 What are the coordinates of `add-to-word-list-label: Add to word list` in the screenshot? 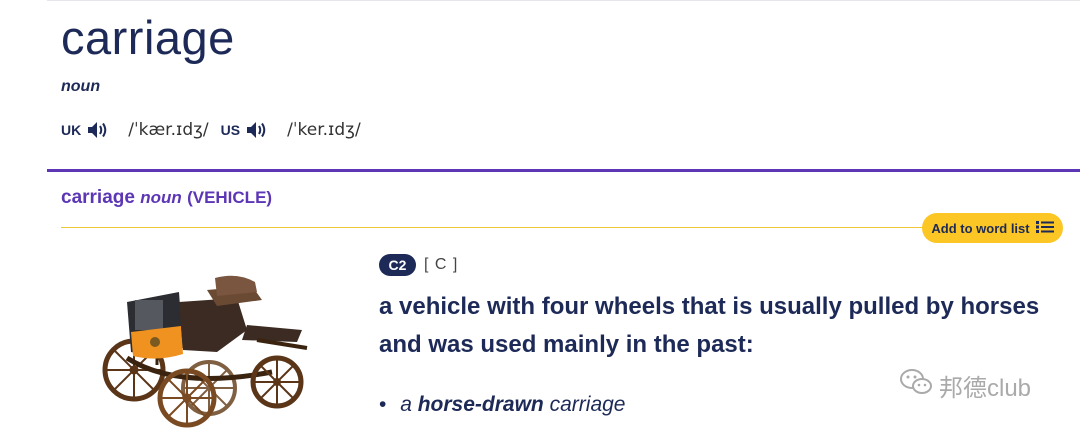 It's located at (980, 228).